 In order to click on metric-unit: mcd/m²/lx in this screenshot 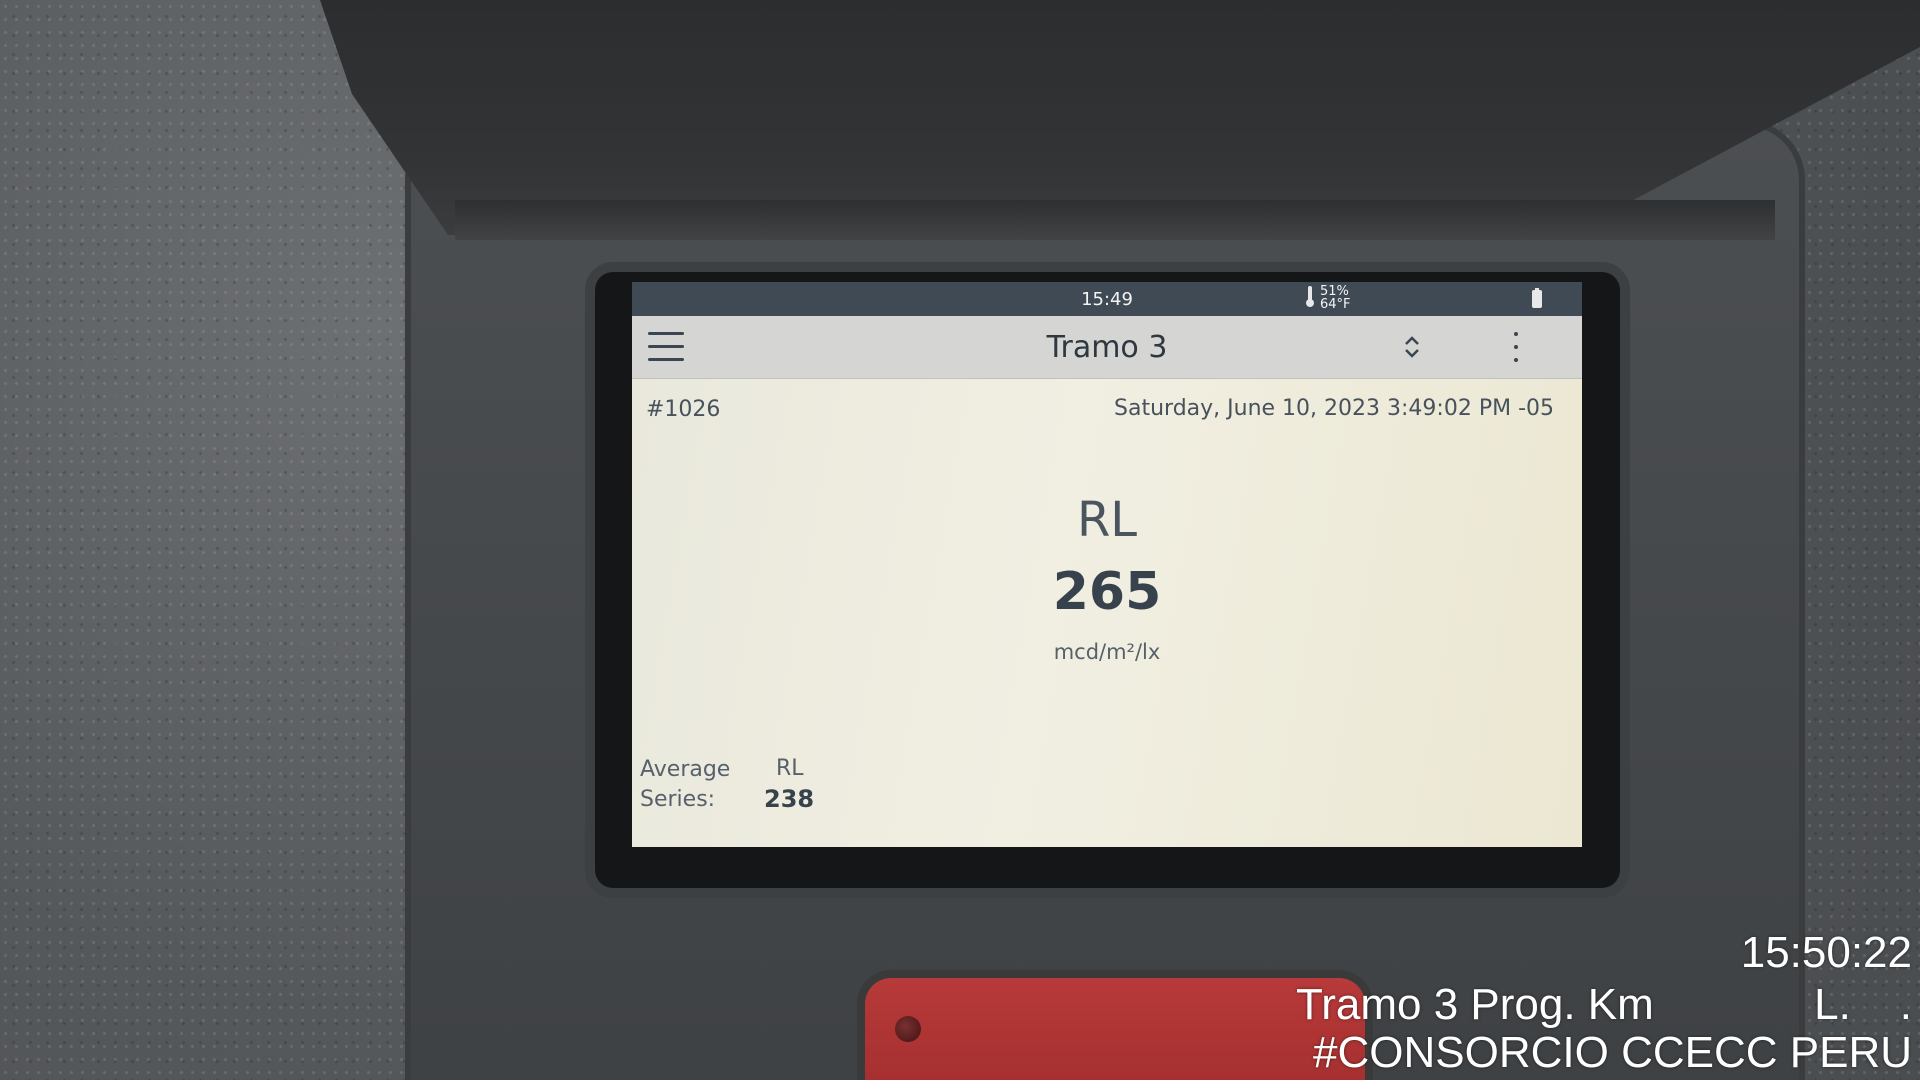, I will do `click(1107, 652)`.